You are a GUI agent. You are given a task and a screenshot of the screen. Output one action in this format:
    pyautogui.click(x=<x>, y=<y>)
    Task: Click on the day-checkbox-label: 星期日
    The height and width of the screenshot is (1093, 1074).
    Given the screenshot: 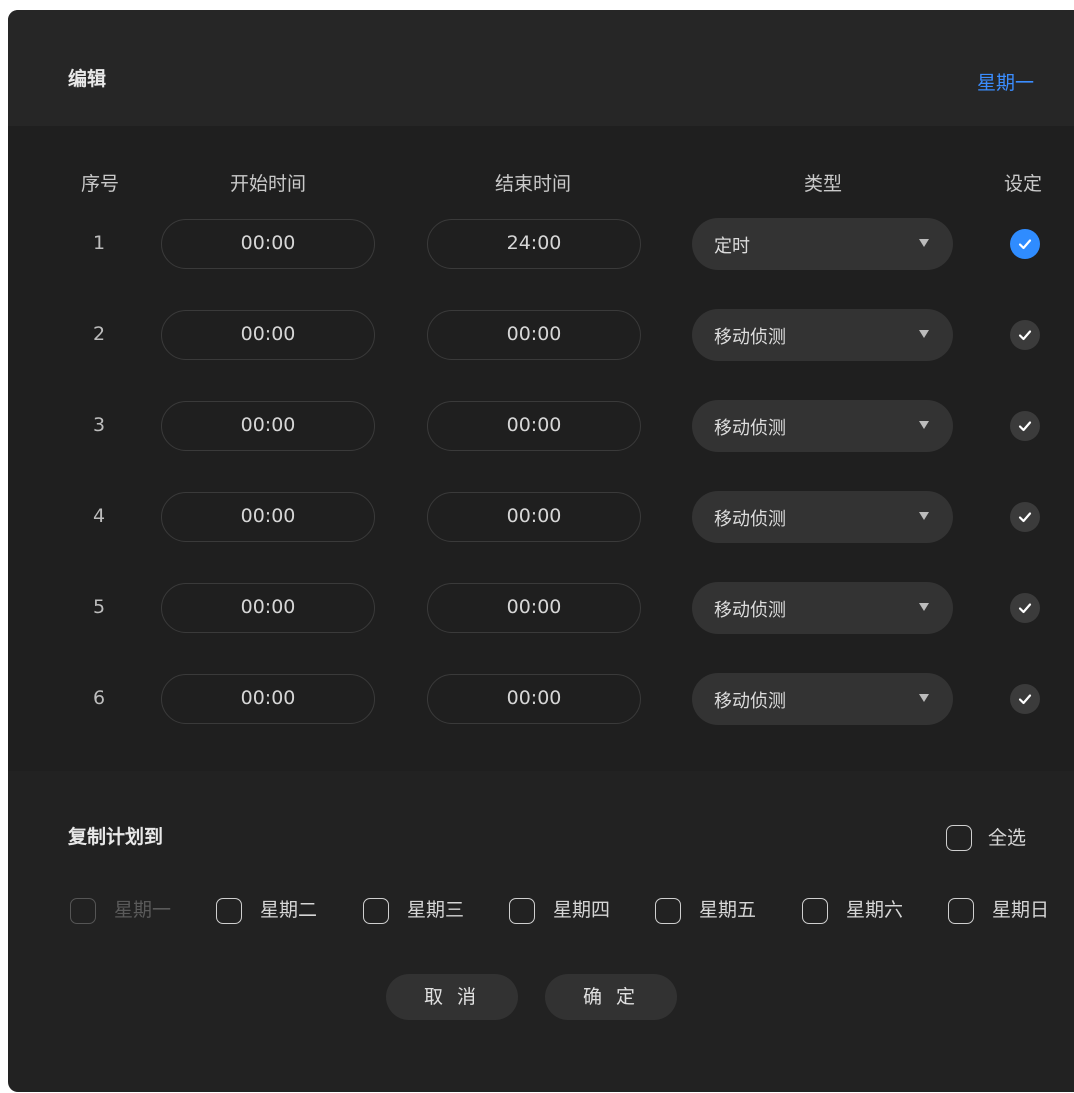 What is the action you would take?
    pyautogui.click(x=1021, y=910)
    